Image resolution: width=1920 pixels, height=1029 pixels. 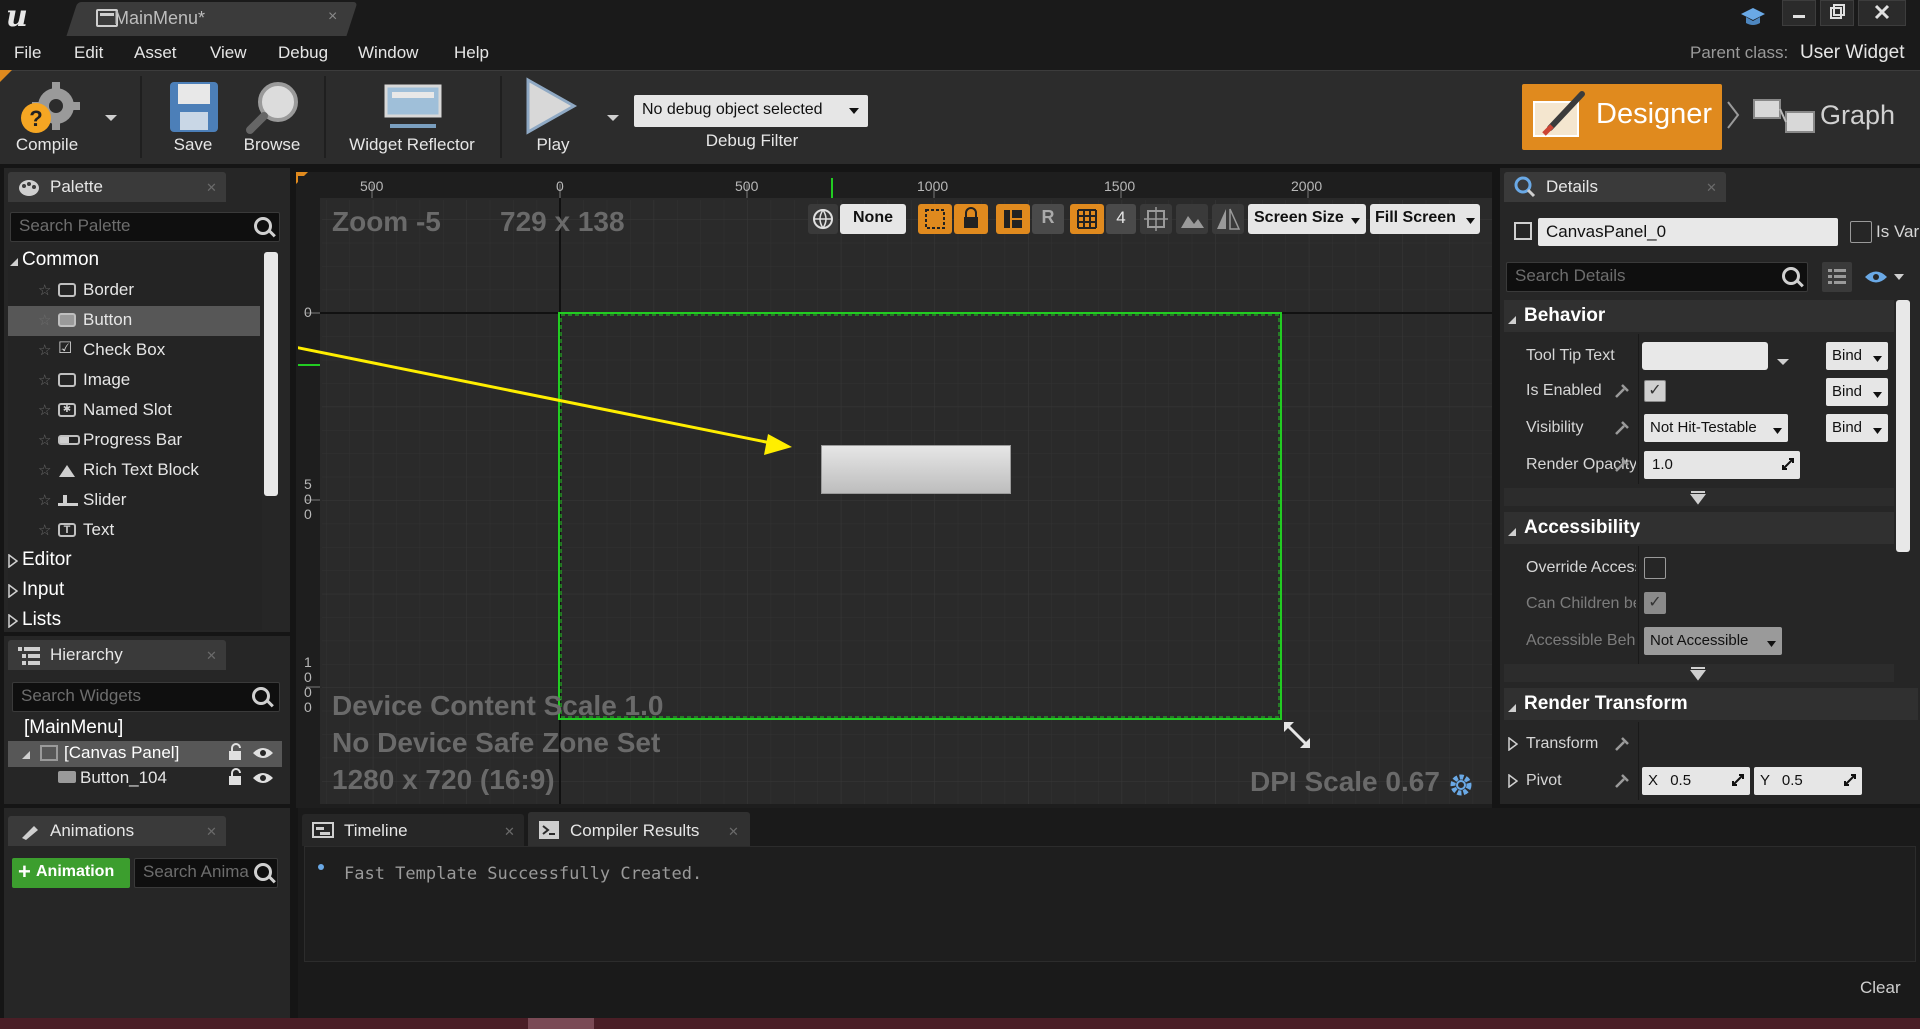 I want to click on dpi-settings-gear-icon, so click(x=1461, y=787).